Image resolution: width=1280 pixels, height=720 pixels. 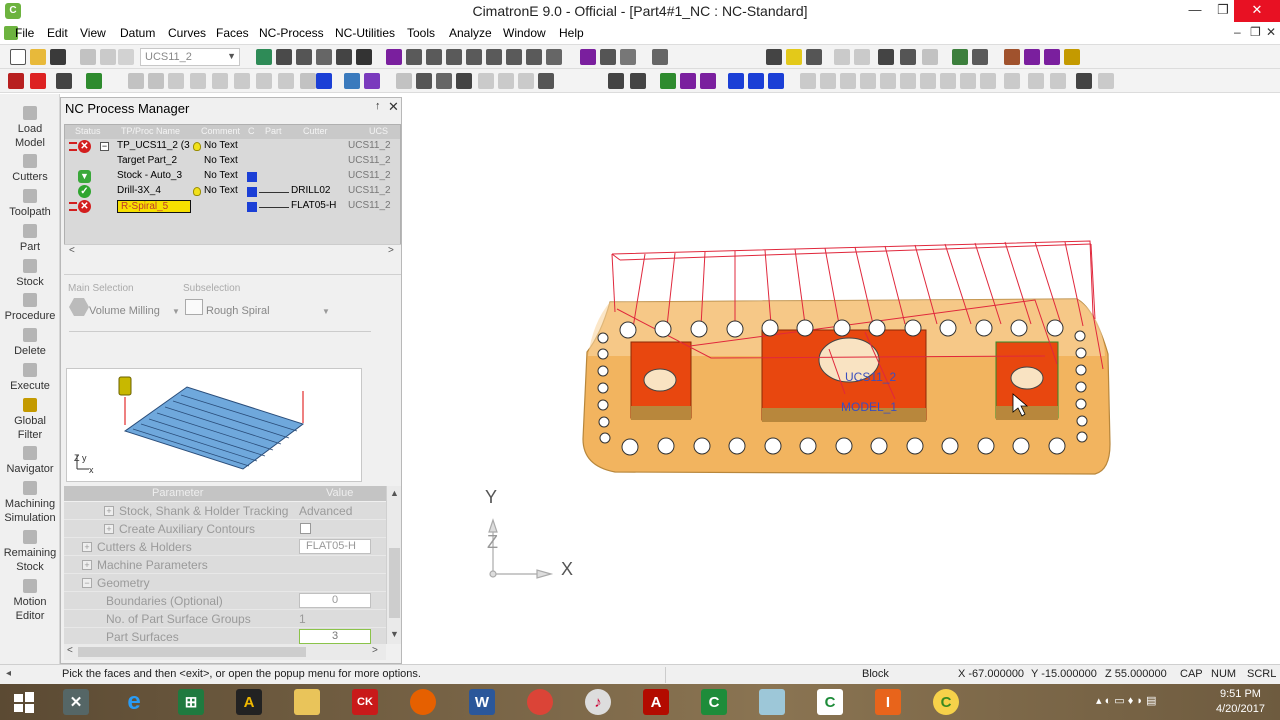 What do you see at coordinates (30, 274) in the screenshot?
I see `rail-stock: Stock` at bounding box center [30, 274].